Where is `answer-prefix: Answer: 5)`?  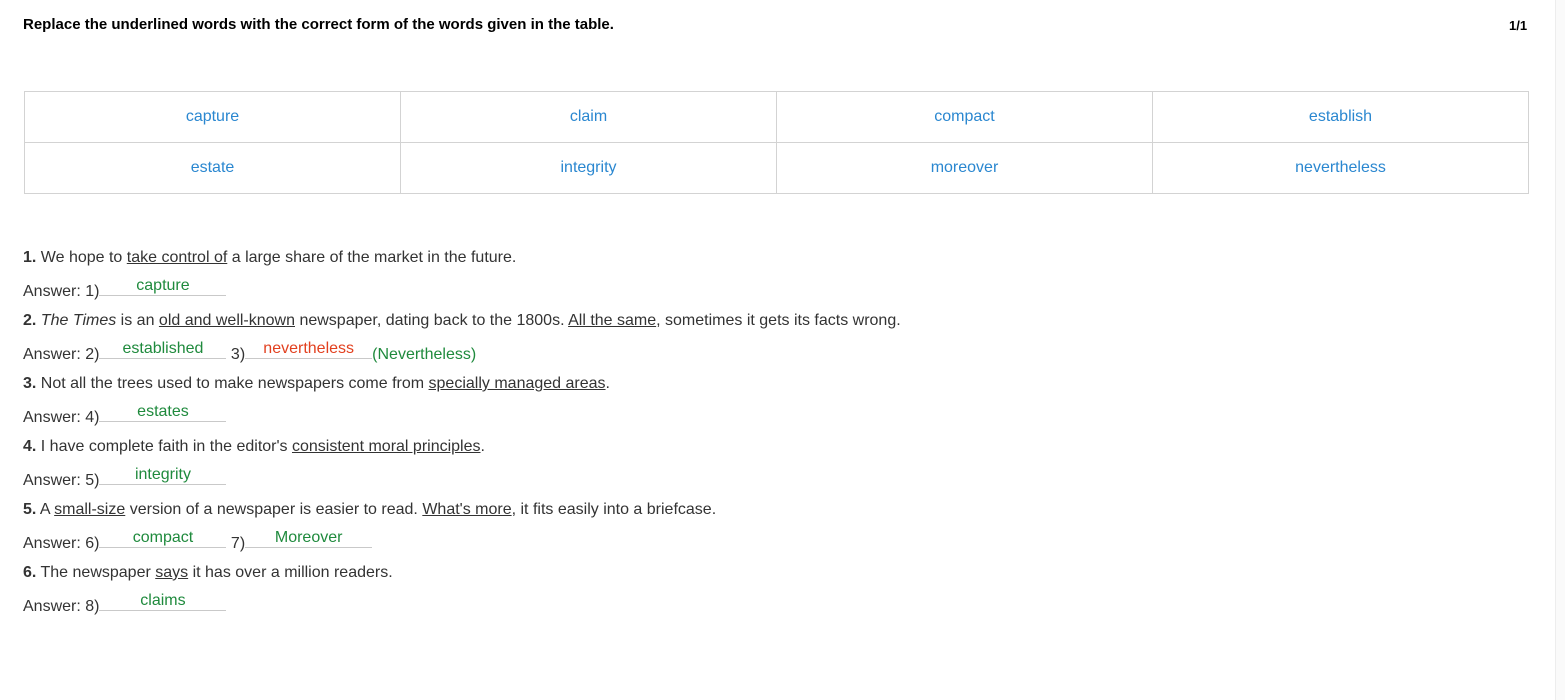
answer-prefix: Answer: 5) is located at coordinates (61, 480).